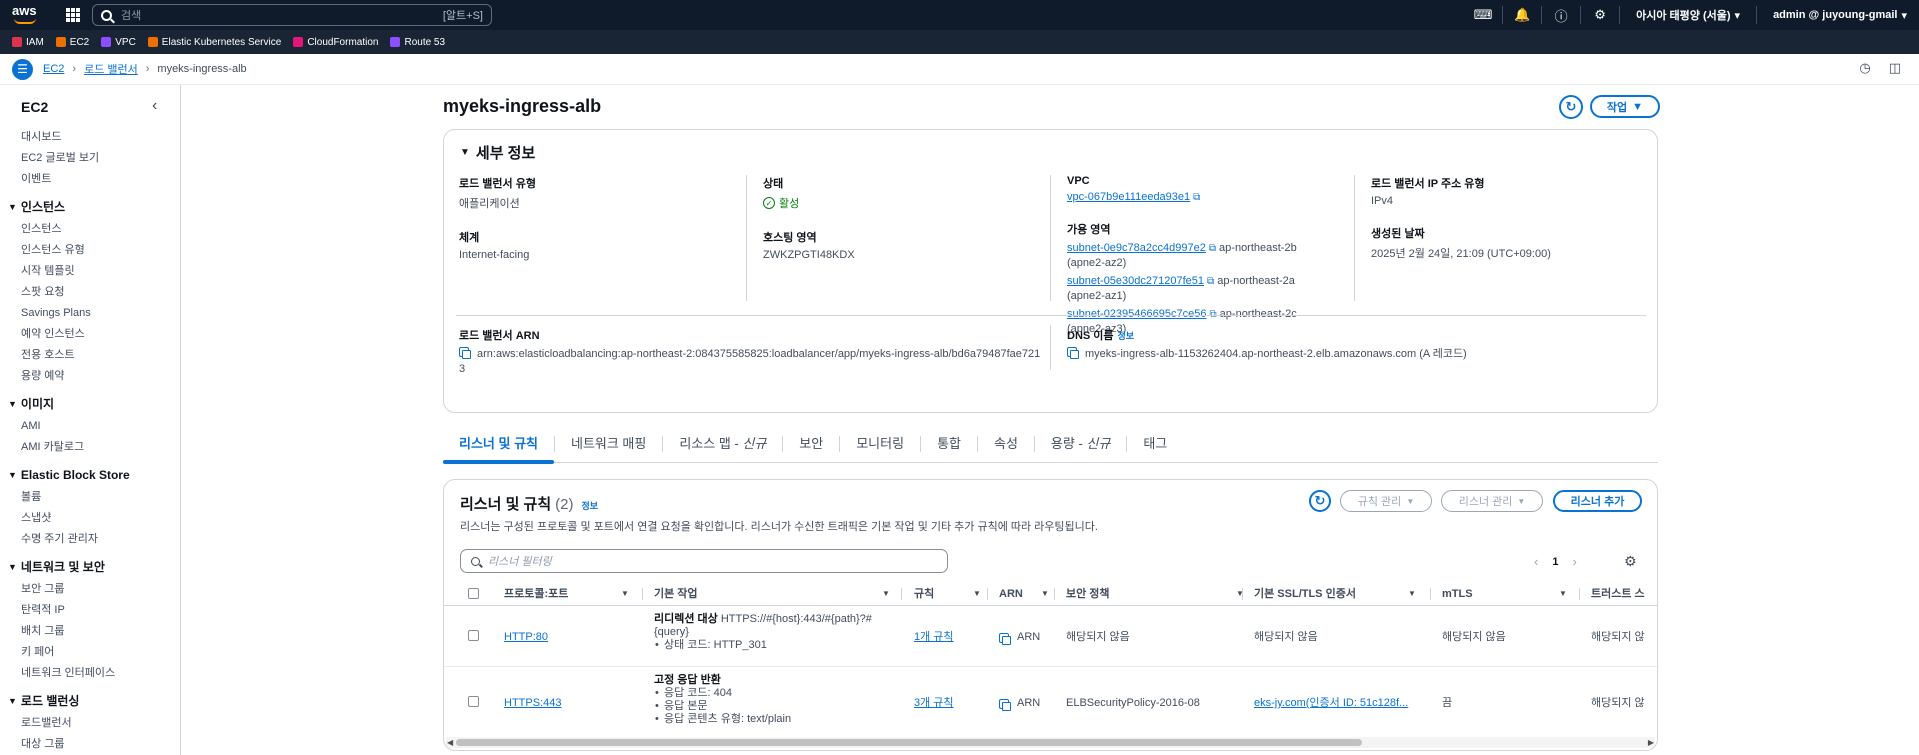 The width and height of the screenshot is (1919, 755). Describe the element at coordinates (1651, 742) in the screenshot. I see `scroll-right-arrow-icon: ▶` at that location.